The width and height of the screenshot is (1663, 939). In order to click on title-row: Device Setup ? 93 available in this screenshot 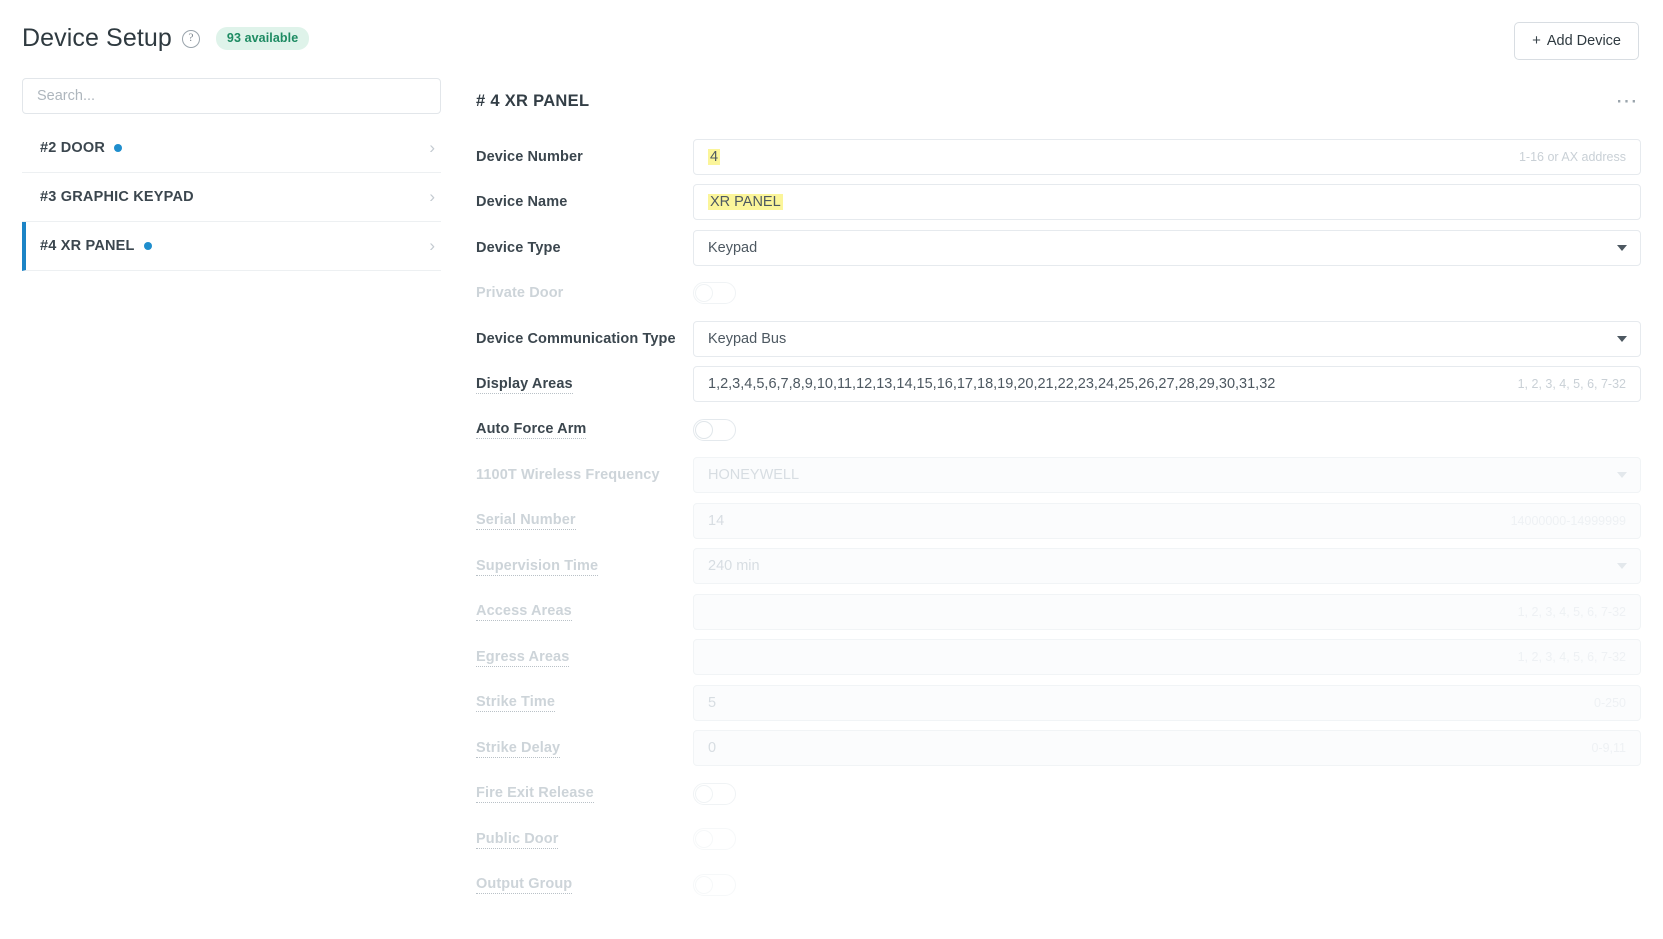, I will do `click(830, 38)`.